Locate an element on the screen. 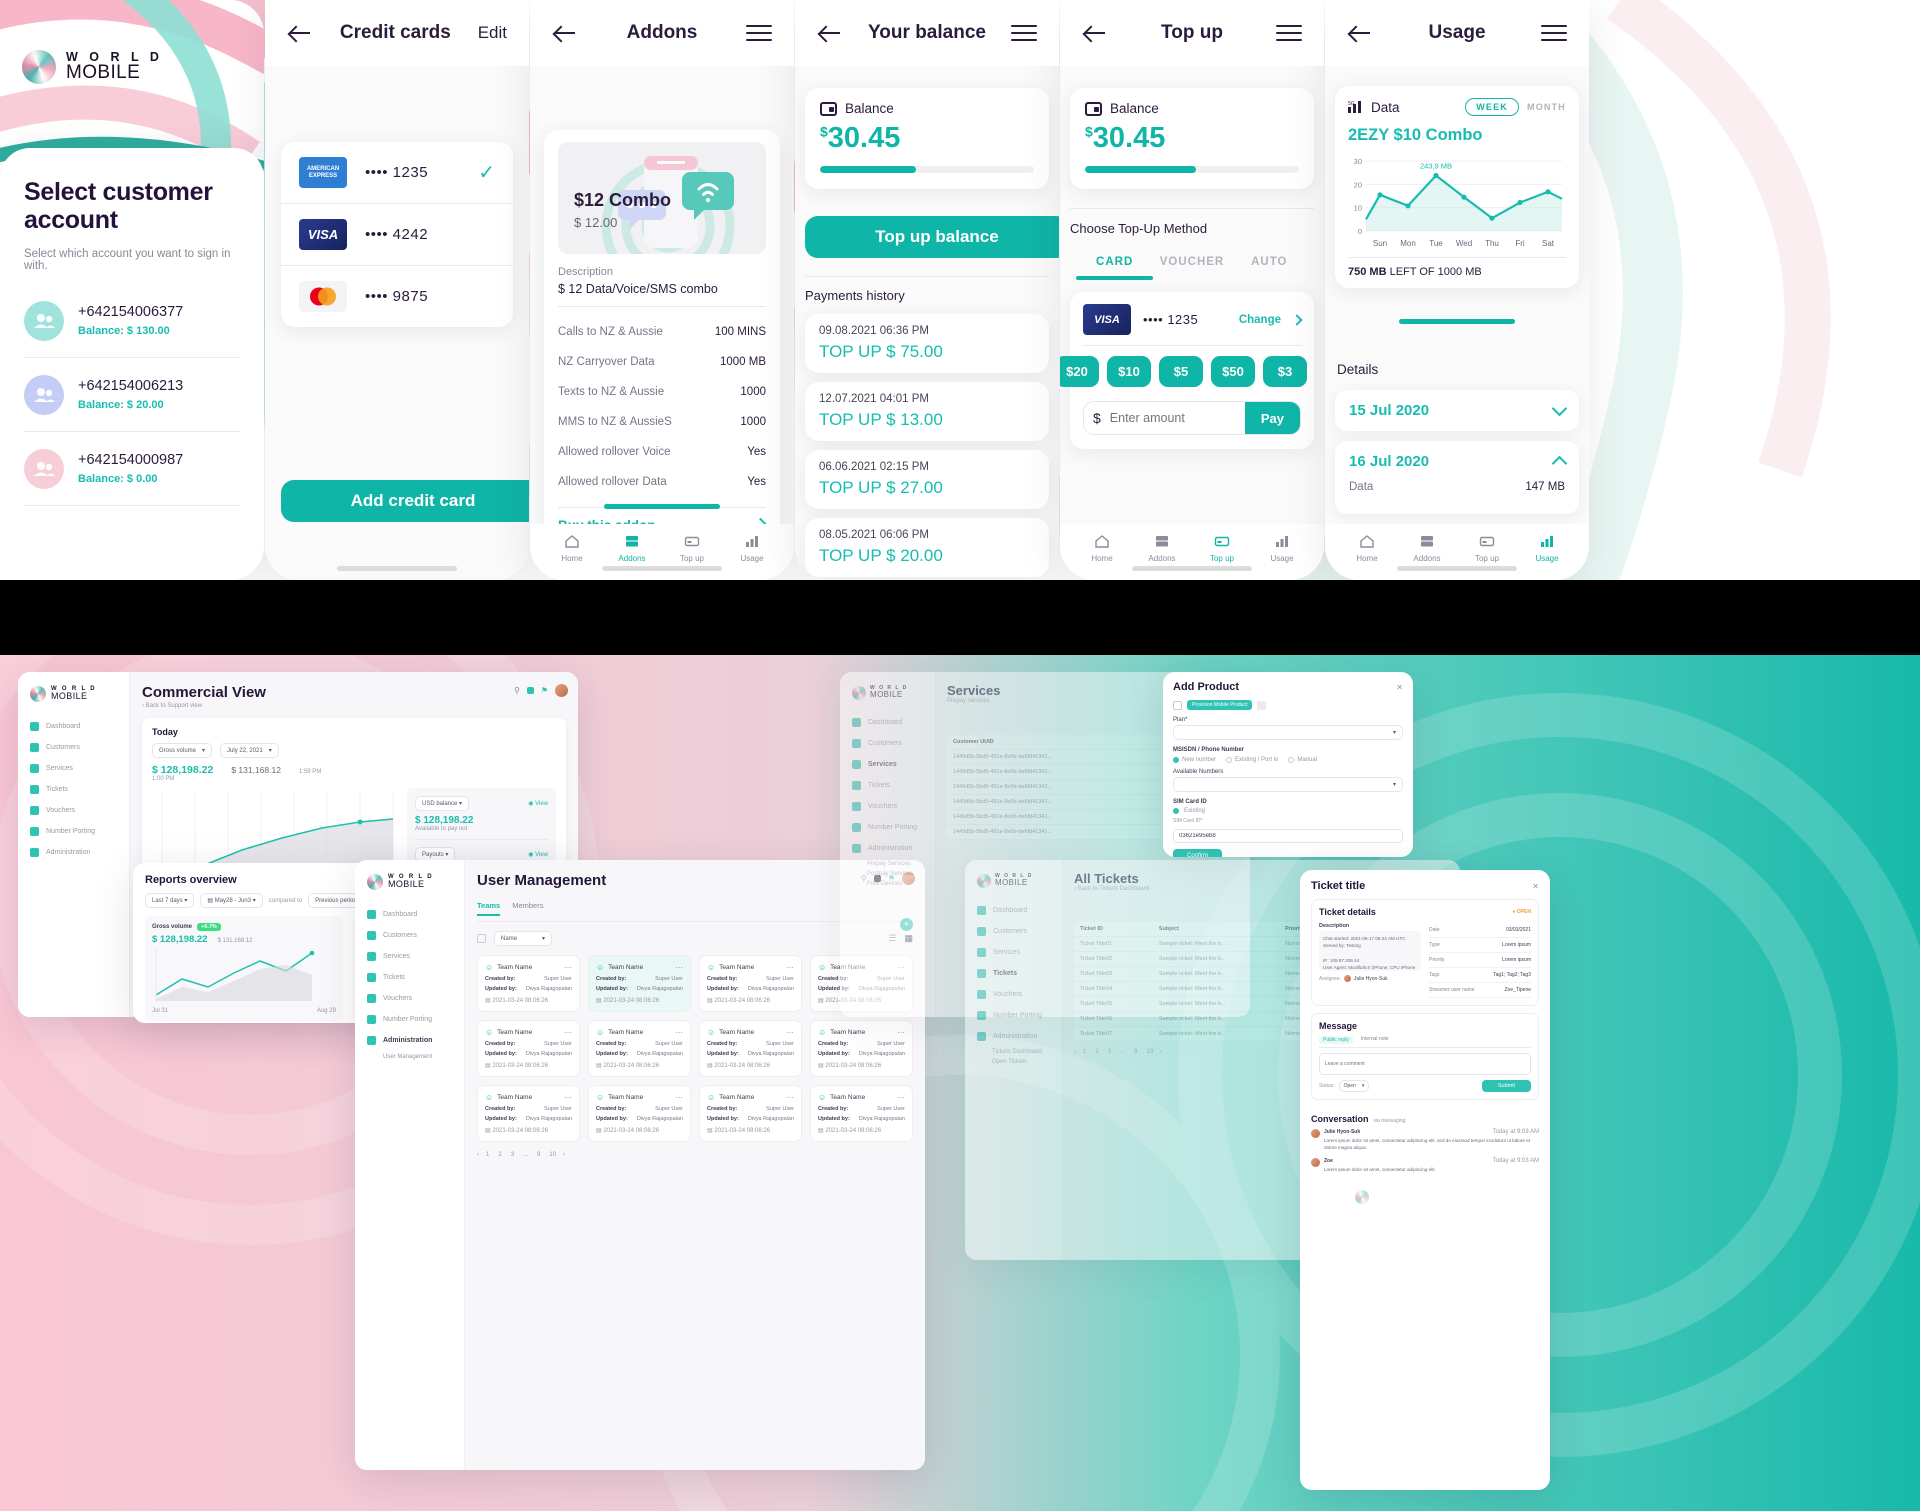 The width and height of the screenshot is (1920, 1511). payment-row: 08.05.2021 06:06 PM TOP UP $ 20.00 is located at coordinates (927, 547).